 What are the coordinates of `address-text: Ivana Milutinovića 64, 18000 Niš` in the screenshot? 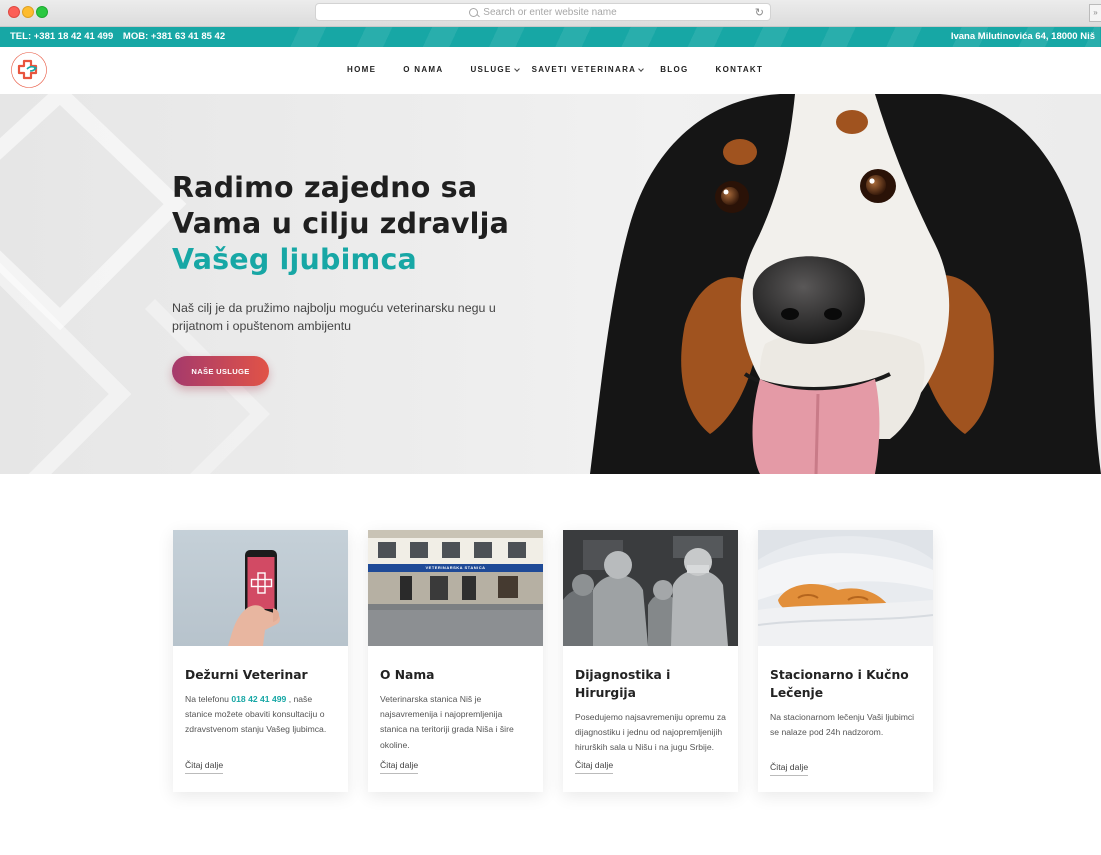 It's located at (1022, 36).